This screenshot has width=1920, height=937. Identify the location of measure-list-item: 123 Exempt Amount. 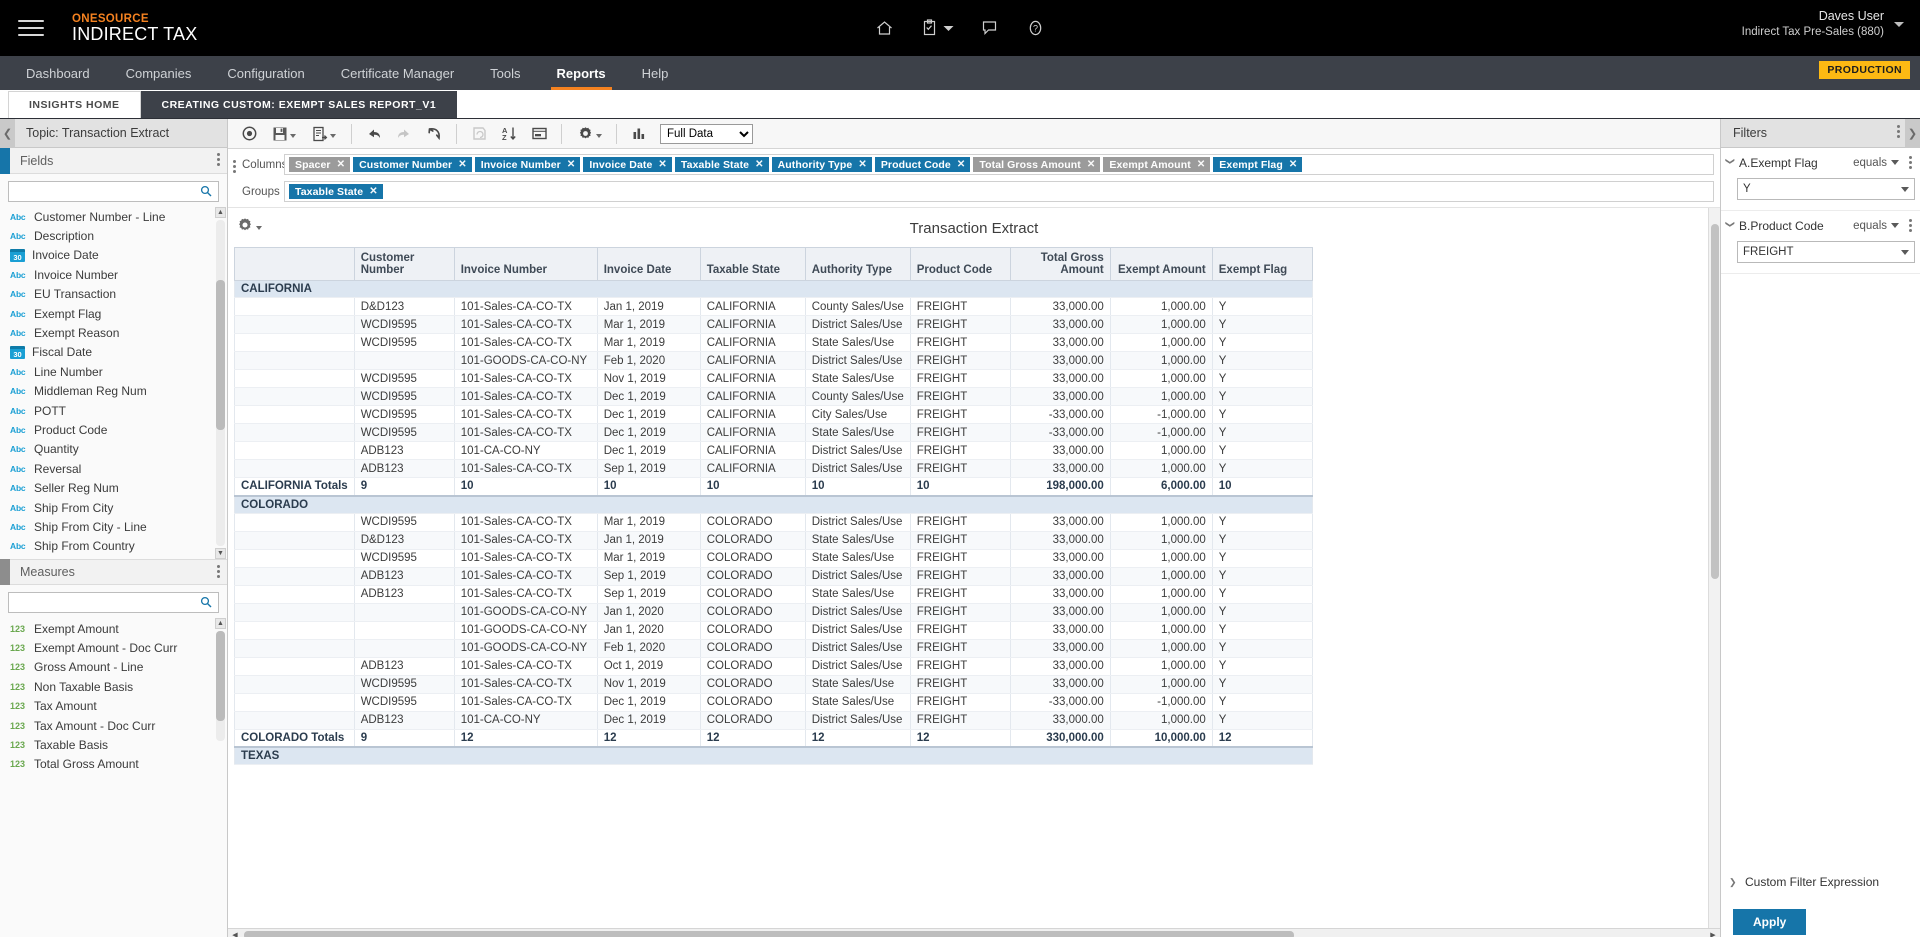
(118, 628).